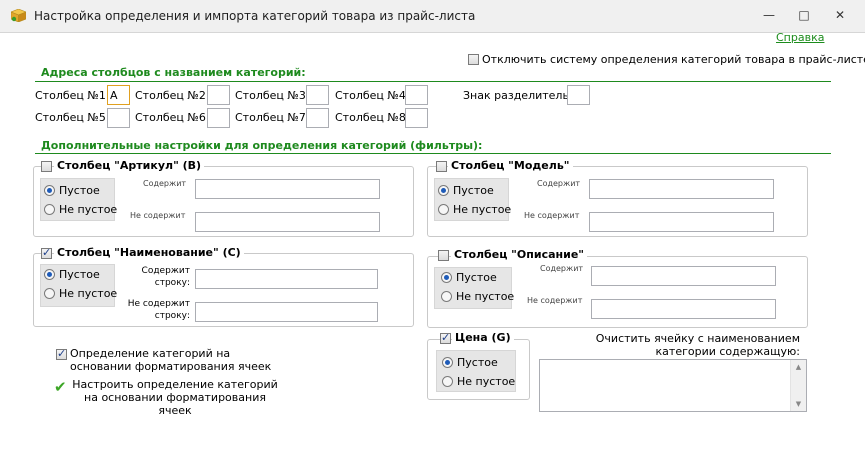 The width and height of the screenshot is (865, 453). What do you see at coordinates (482, 209) in the screenshot?
I see `model-not-empty-label: Не пустое` at bounding box center [482, 209].